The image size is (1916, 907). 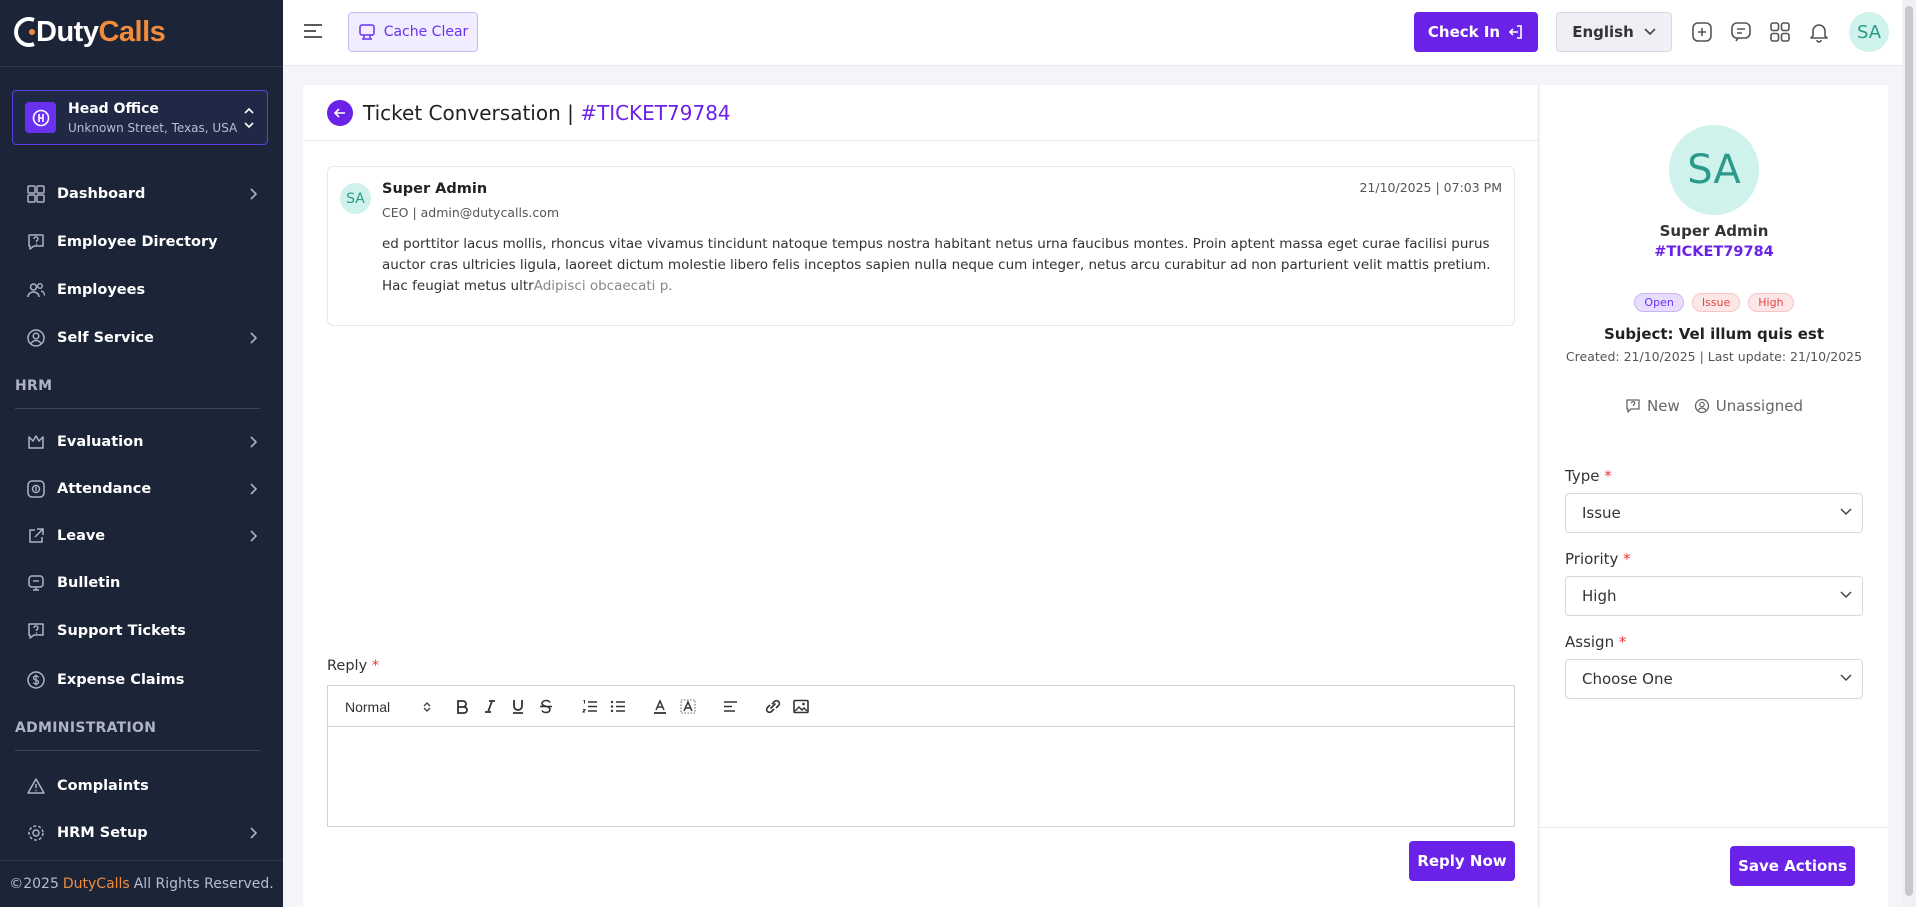 I want to click on reply-label: Reply *, so click(x=353, y=666).